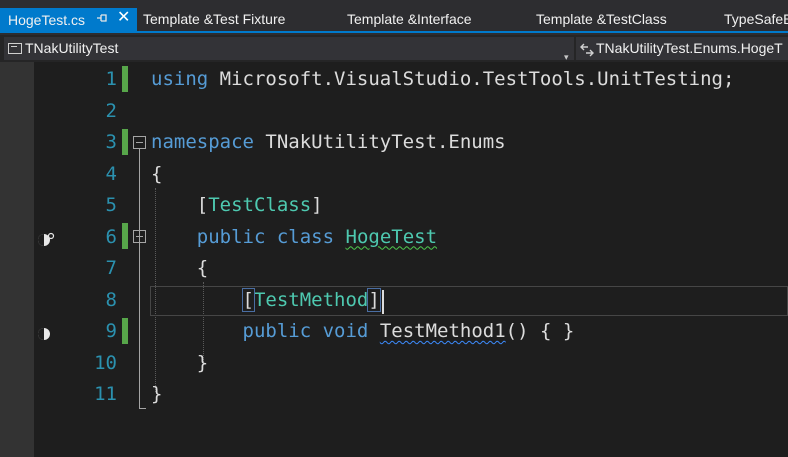  Describe the element at coordinates (394, 300) in the screenshot. I see `code-line: 8 [TestMethod]` at that location.